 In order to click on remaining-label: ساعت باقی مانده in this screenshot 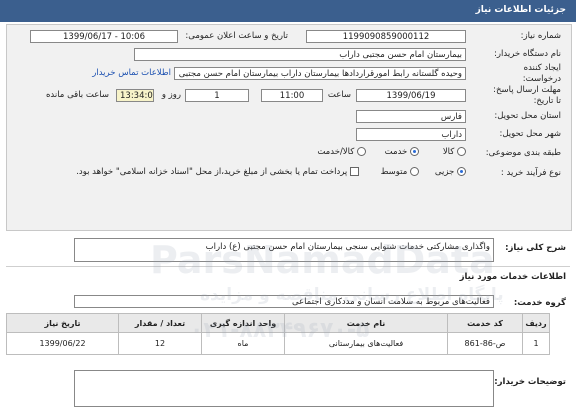, I will do `click(77, 95)`.